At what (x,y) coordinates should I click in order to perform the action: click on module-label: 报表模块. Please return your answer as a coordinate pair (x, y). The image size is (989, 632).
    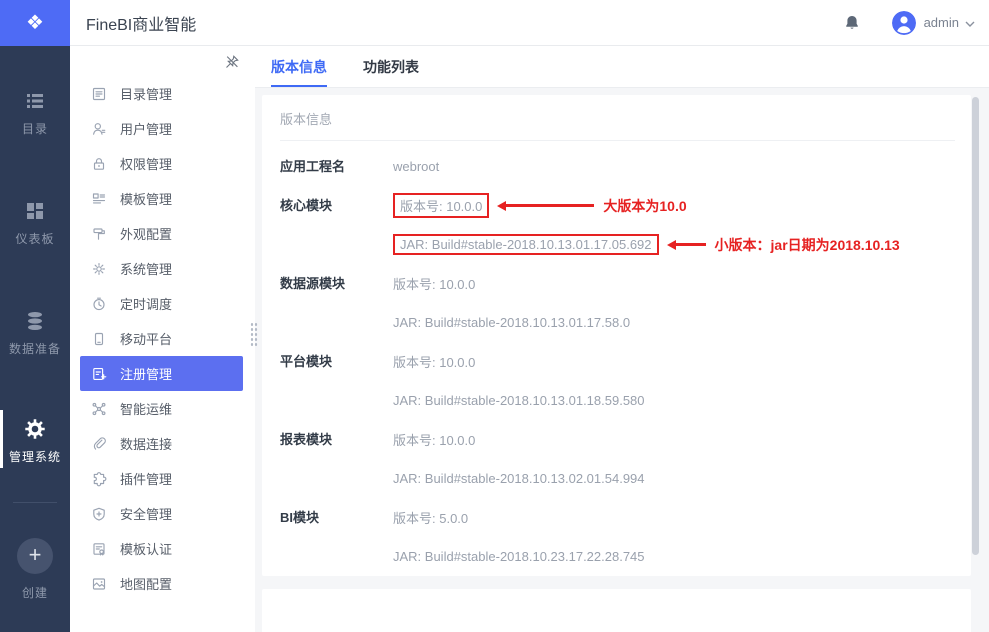
    Looking at the image, I should click on (306, 439).